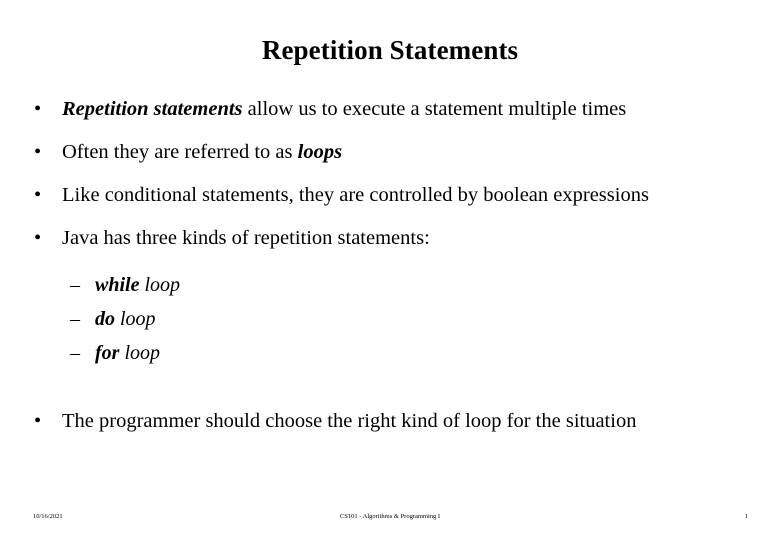  Describe the element at coordinates (152, 109) in the screenshot. I see `bullet-emphasis: Repetition statements` at that location.